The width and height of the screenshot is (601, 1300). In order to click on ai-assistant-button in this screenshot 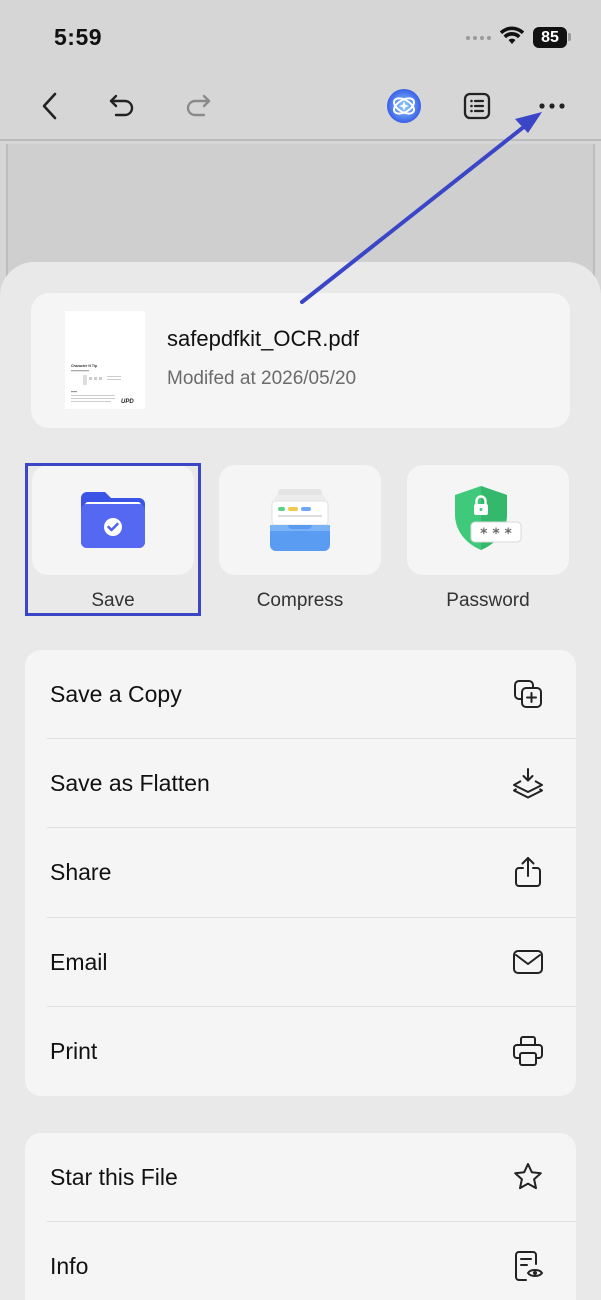, I will do `click(404, 106)`.